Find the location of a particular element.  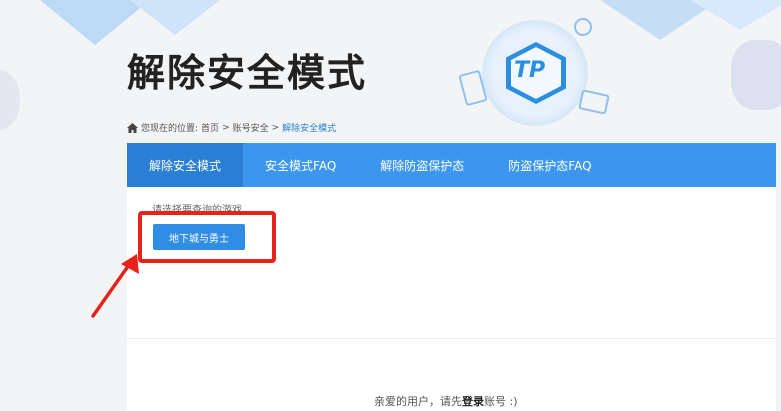

highlight-annotation-box is located at coordinates (207, 237).